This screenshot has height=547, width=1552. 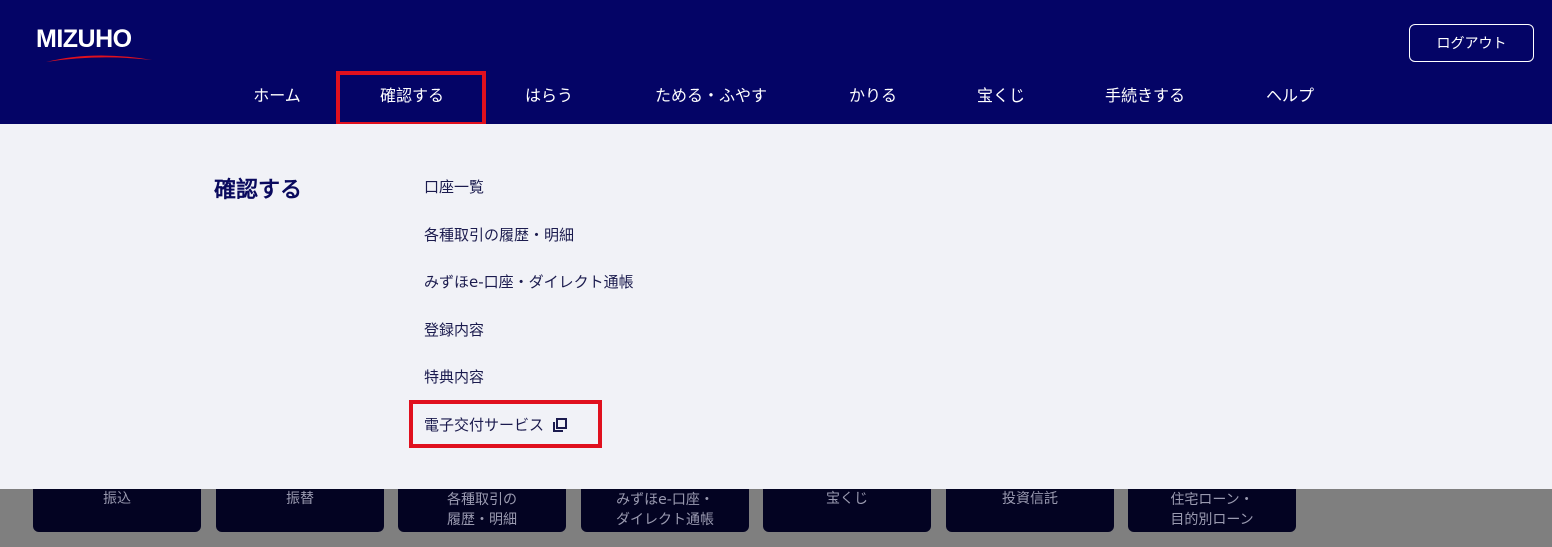 What do you see at coordinates (847, 510) in the screenshot?
I see `tile-lottery: 宝くじ` at bounding box center [847, 510].